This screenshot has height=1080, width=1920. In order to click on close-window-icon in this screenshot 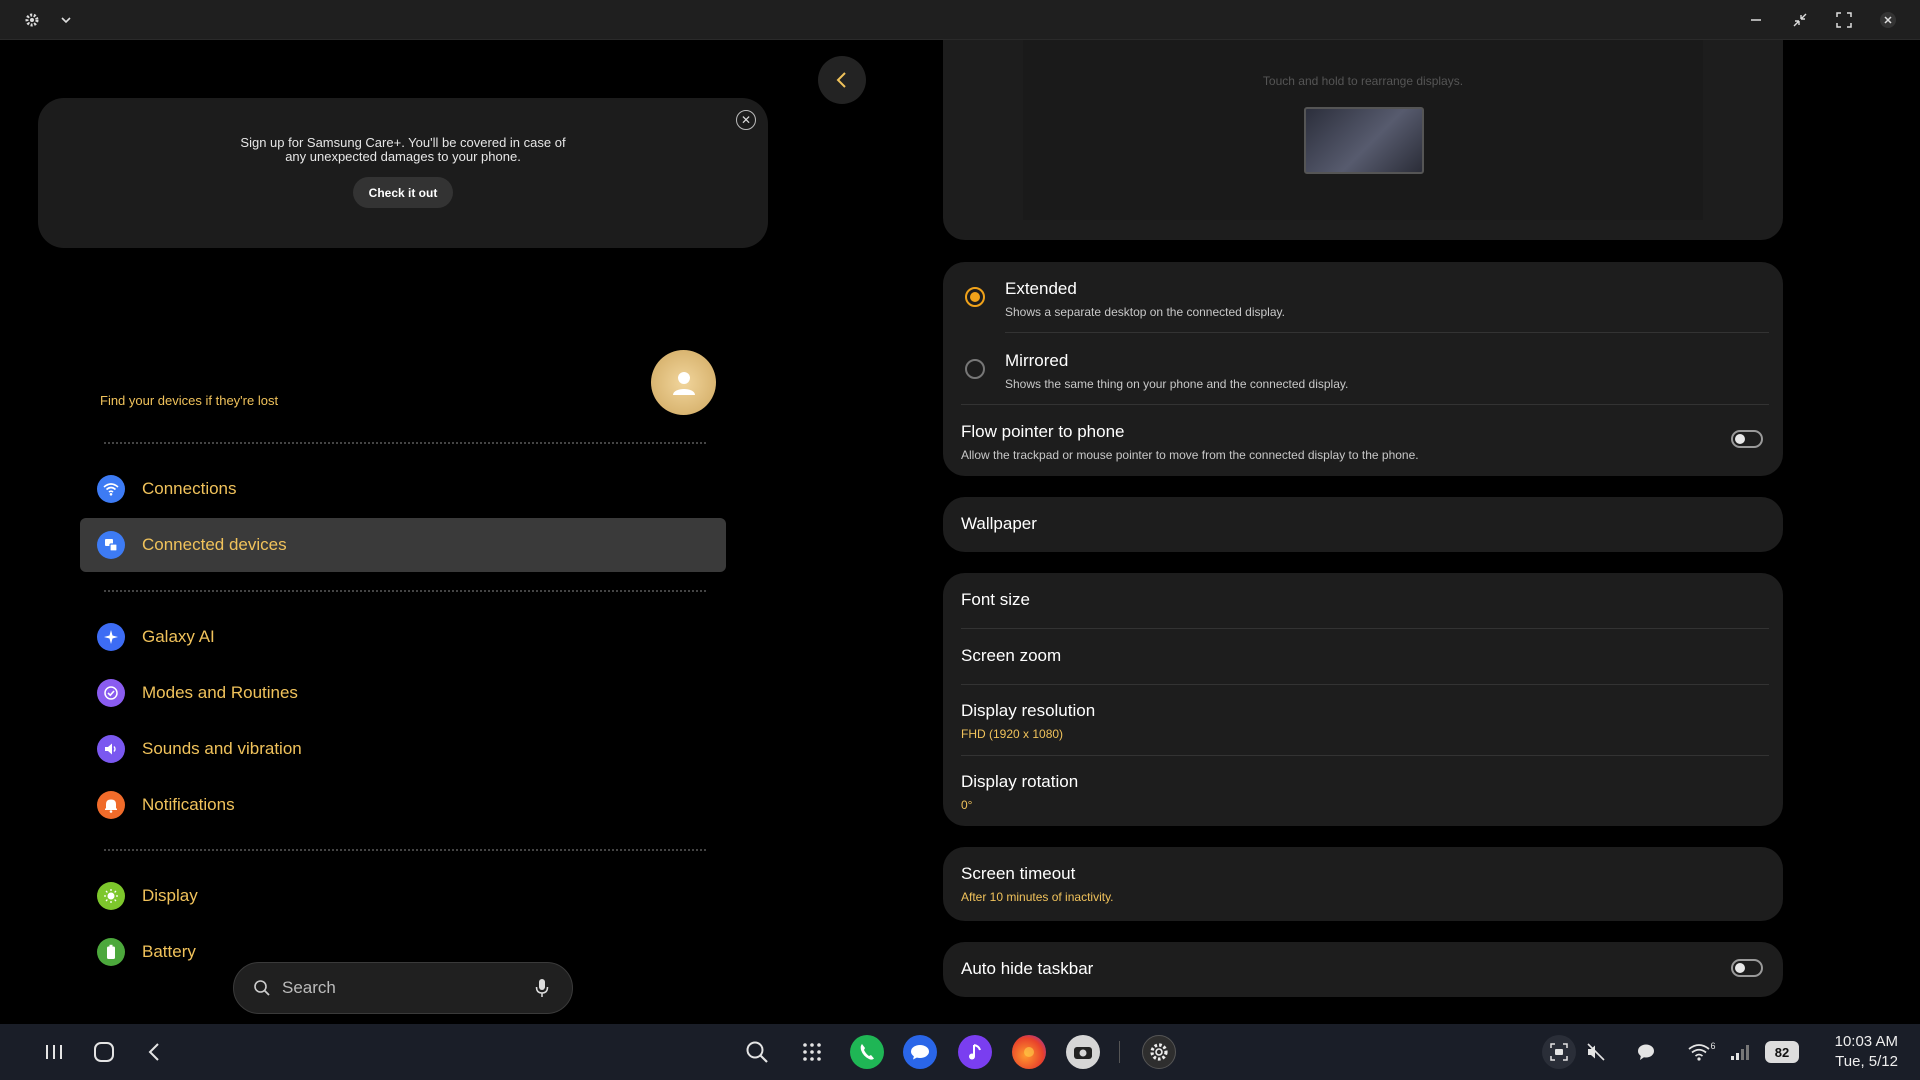, I will do `click(1888, 20)`.